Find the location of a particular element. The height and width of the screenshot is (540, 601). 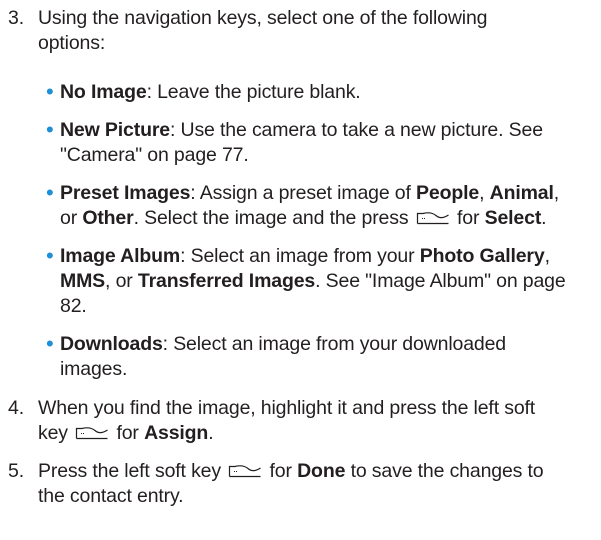

option-description: , or is located at coordinates (121, 281).